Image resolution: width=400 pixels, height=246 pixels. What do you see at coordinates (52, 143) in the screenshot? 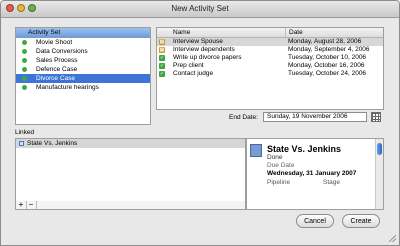
I see `linked-item-label: State Vs. Jenkins` at bounding box center [52, 143].